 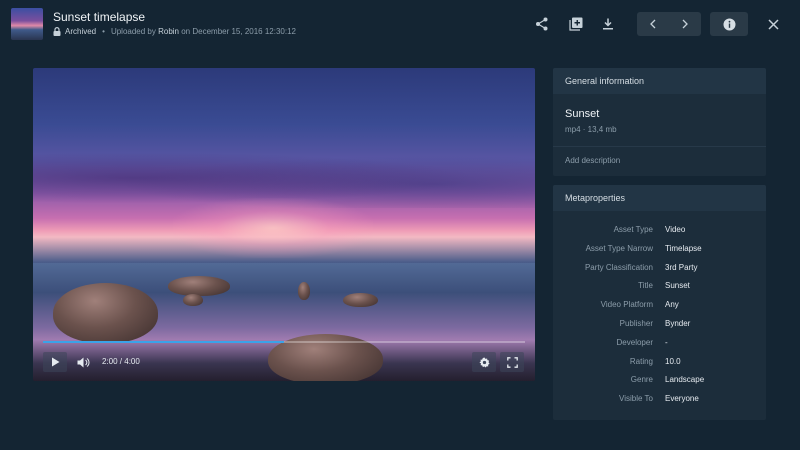 I want to click on add-description-field: Add description, so click(x=592, y=160).